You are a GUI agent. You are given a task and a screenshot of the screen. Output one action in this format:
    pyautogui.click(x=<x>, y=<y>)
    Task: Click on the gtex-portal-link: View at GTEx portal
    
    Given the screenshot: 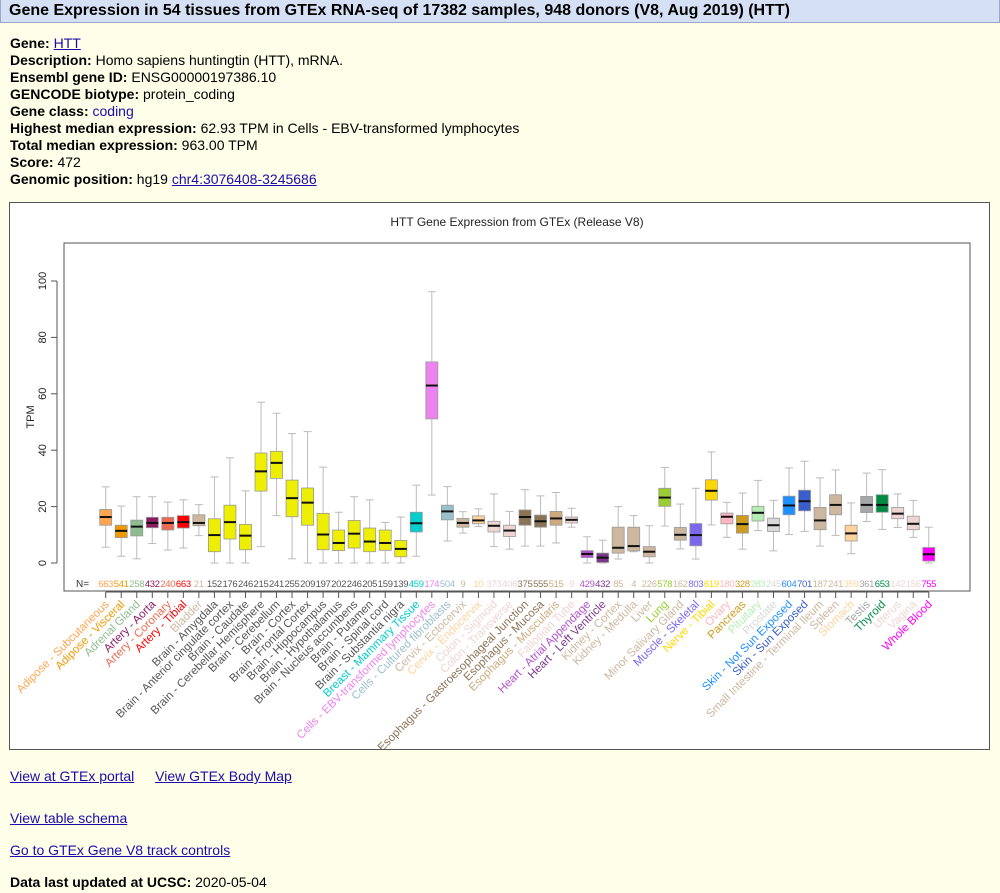 What is the action you would take?
    pyautogui.click(x=72, y=776)
    